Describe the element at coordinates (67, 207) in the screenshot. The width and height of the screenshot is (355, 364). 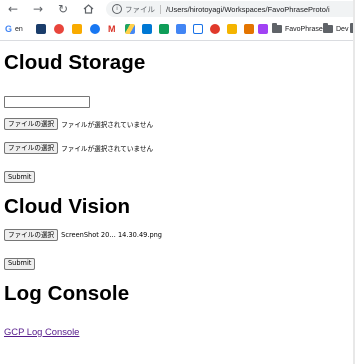
I see `cloud-vision-heading: Cloud Vision` at that location.